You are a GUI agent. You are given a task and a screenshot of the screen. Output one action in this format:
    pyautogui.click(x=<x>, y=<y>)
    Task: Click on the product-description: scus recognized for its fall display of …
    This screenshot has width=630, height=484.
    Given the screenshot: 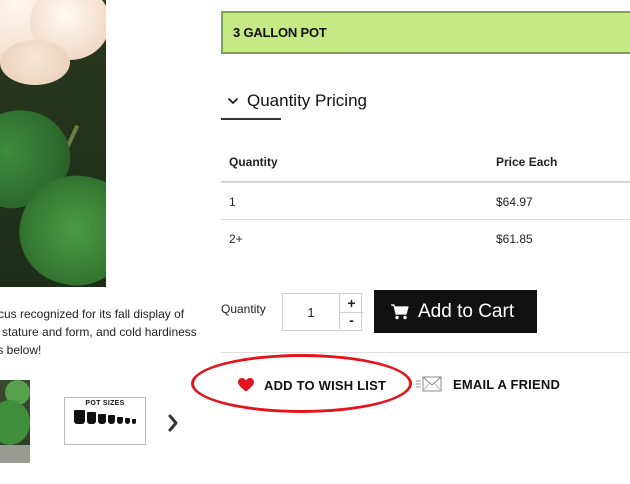 What is the action you would take?
    pyautogui.click(x=98, y=332)
    